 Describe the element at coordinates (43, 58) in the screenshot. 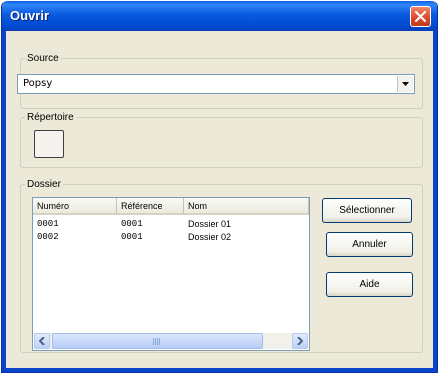

I see `source-legend: Source` at that location.